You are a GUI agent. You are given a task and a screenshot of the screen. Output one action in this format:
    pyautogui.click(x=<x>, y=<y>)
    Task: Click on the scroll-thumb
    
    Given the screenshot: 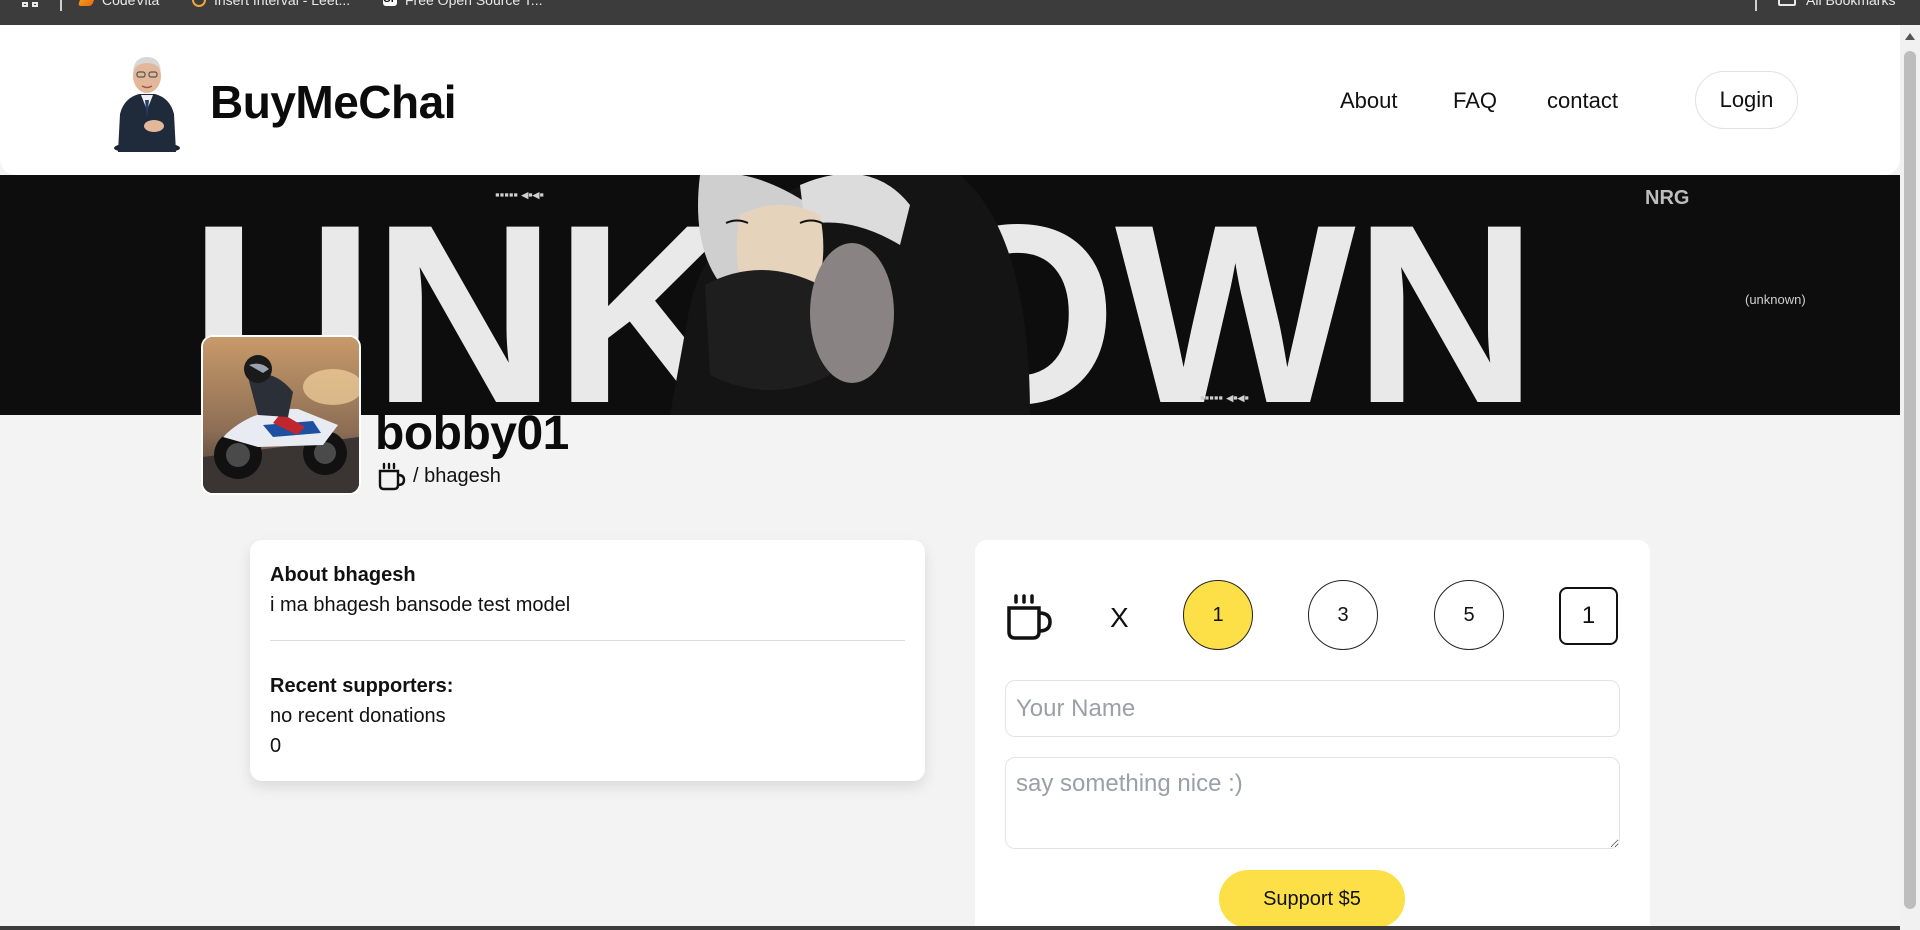 What is the action you would take?
    pyautogui.click(x=1910, y=480)
    